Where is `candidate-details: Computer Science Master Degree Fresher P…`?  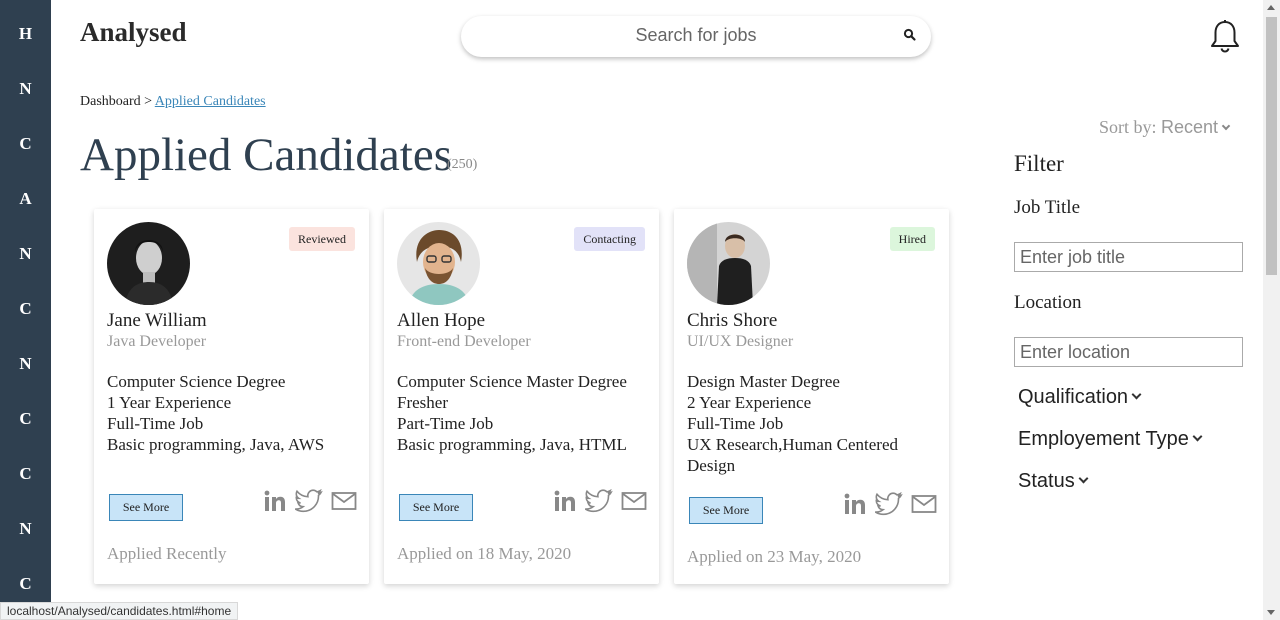
candidate-details: Computer Science Master Degree Fresher P… is located at coordinates (524, 413).